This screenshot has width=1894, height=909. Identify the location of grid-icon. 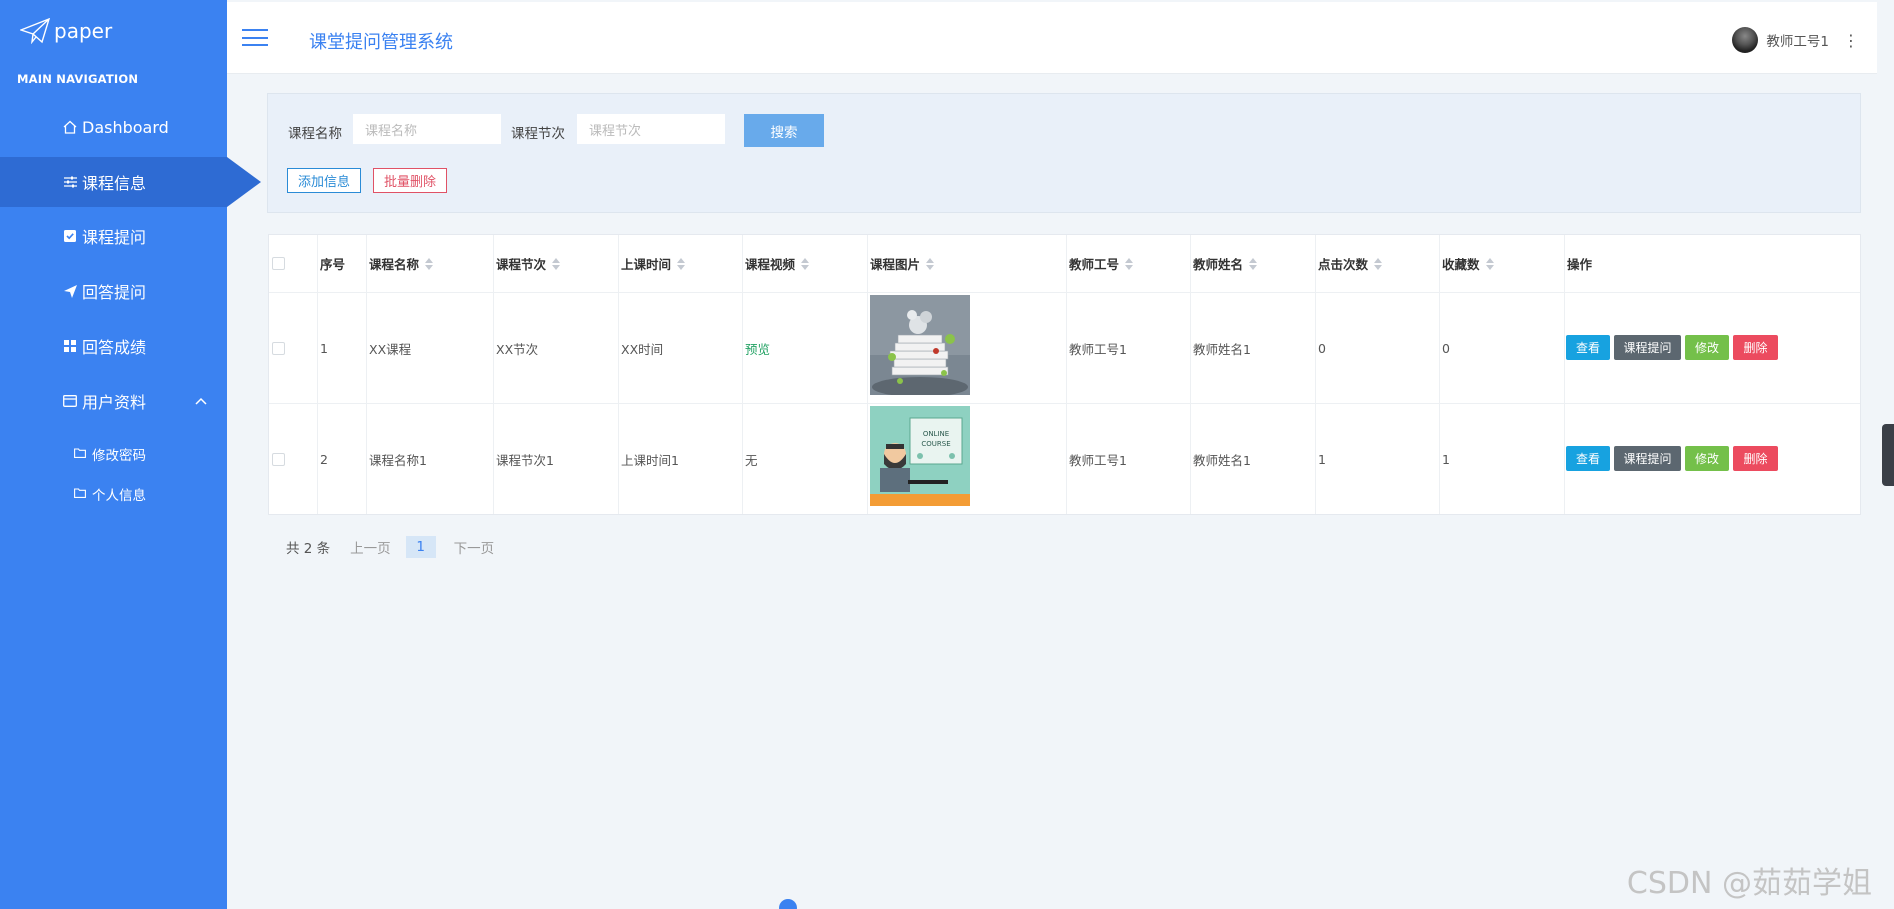
(70, 346).